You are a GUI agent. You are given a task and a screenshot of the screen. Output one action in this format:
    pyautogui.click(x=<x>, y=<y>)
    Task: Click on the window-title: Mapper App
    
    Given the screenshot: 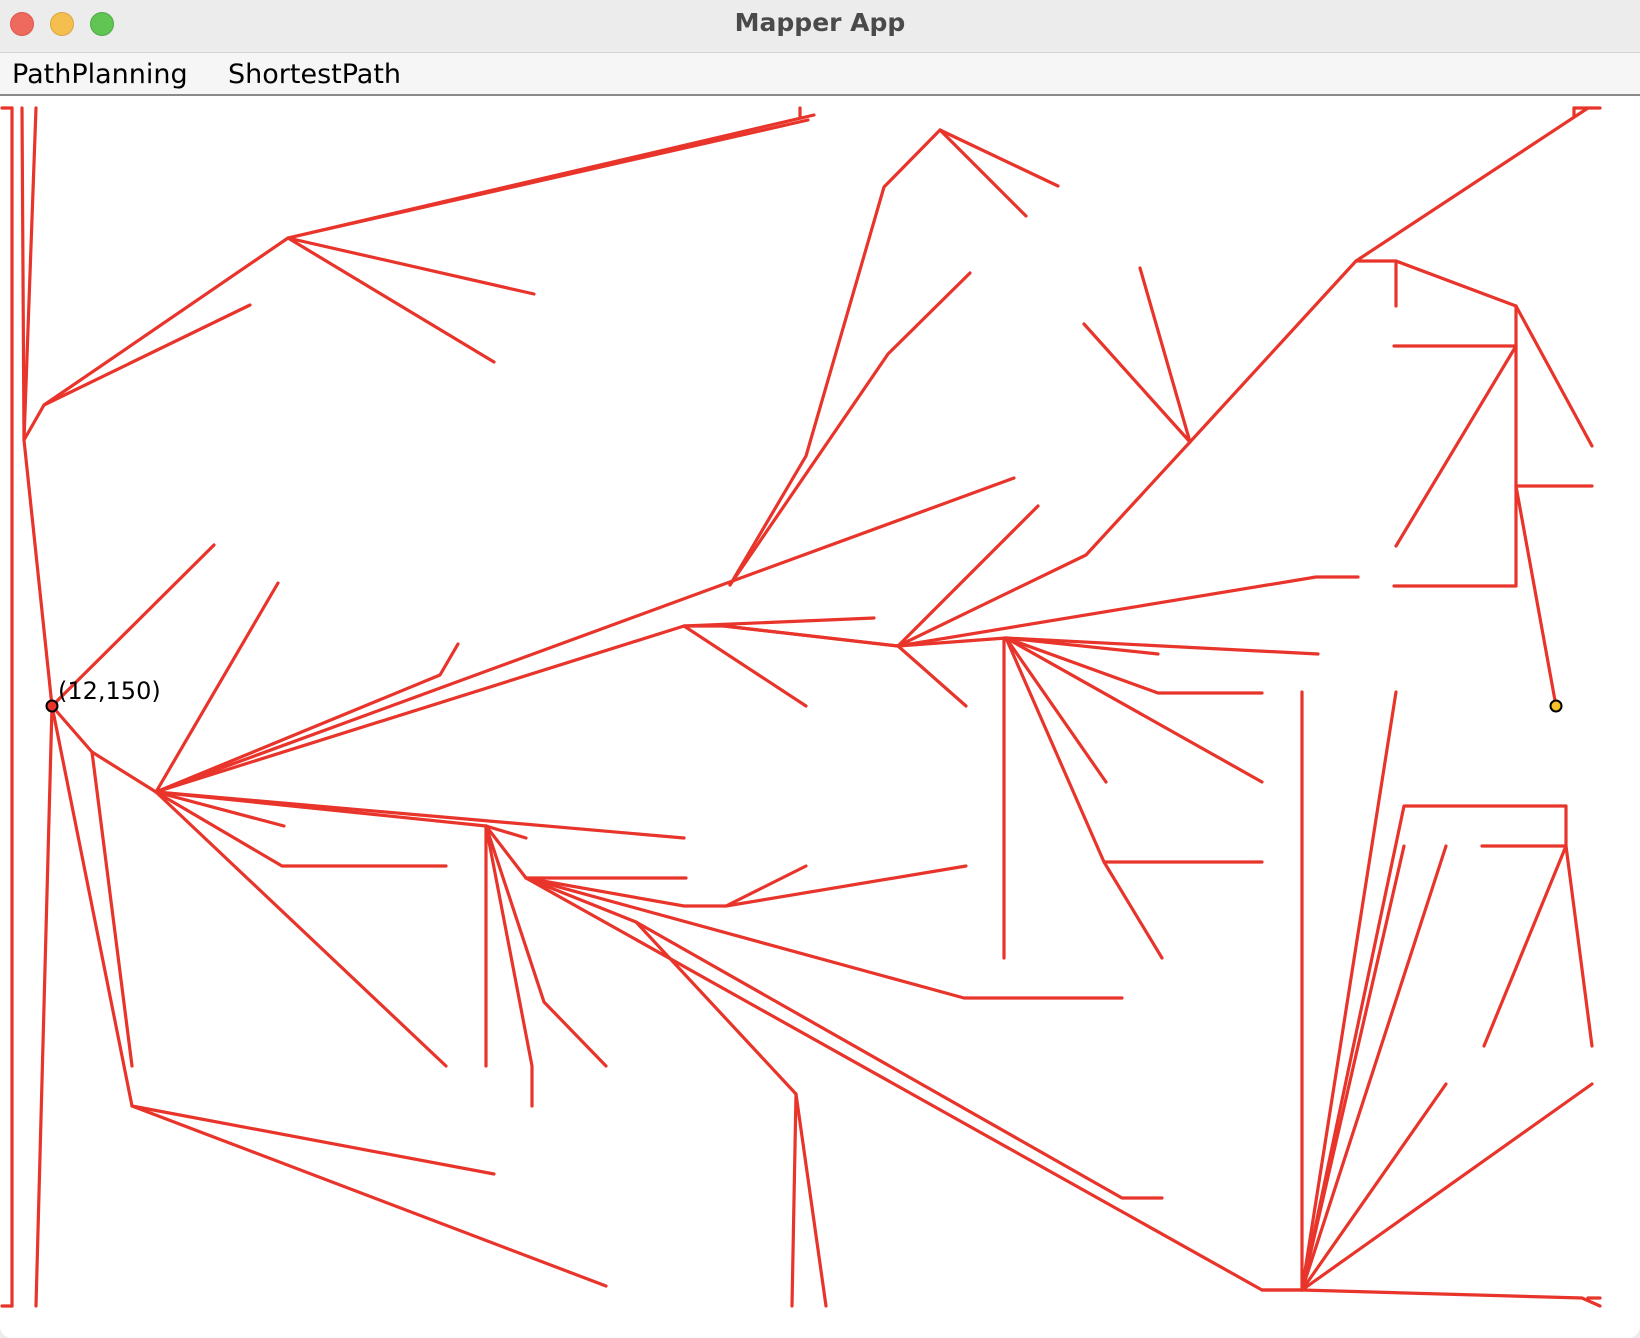 What is the action you would take?
    pyautogui.click(x=820, y=22)
    